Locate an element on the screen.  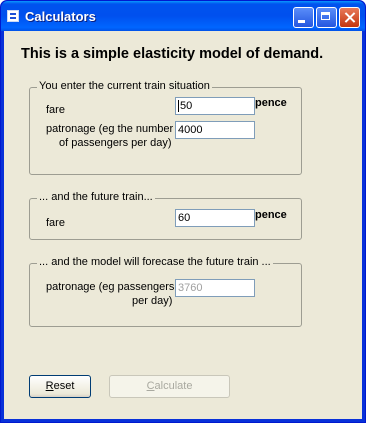
current-patronage-label-line2: of passengers per day) is located at coordinates (115, 143).